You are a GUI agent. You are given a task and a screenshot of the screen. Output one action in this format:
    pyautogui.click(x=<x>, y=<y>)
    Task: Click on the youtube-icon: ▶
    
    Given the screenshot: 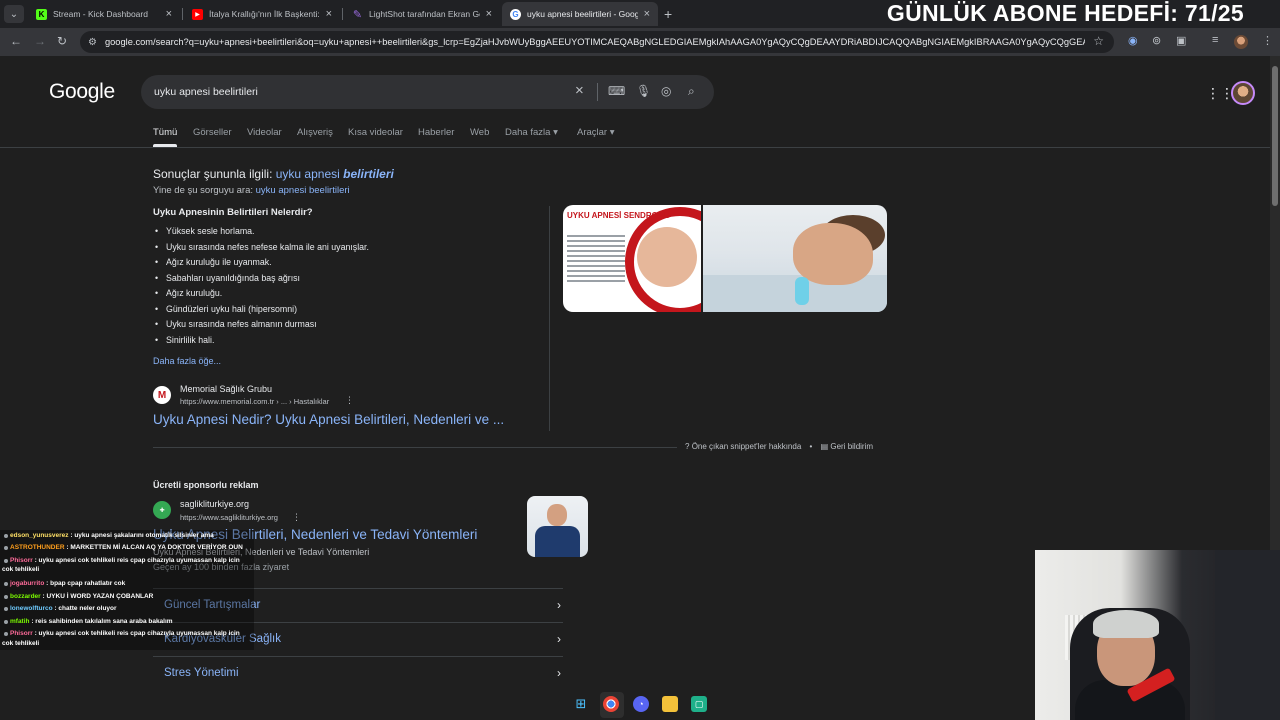 What is the action you would take?
    pyautogui.click(x=197, y=14)
    